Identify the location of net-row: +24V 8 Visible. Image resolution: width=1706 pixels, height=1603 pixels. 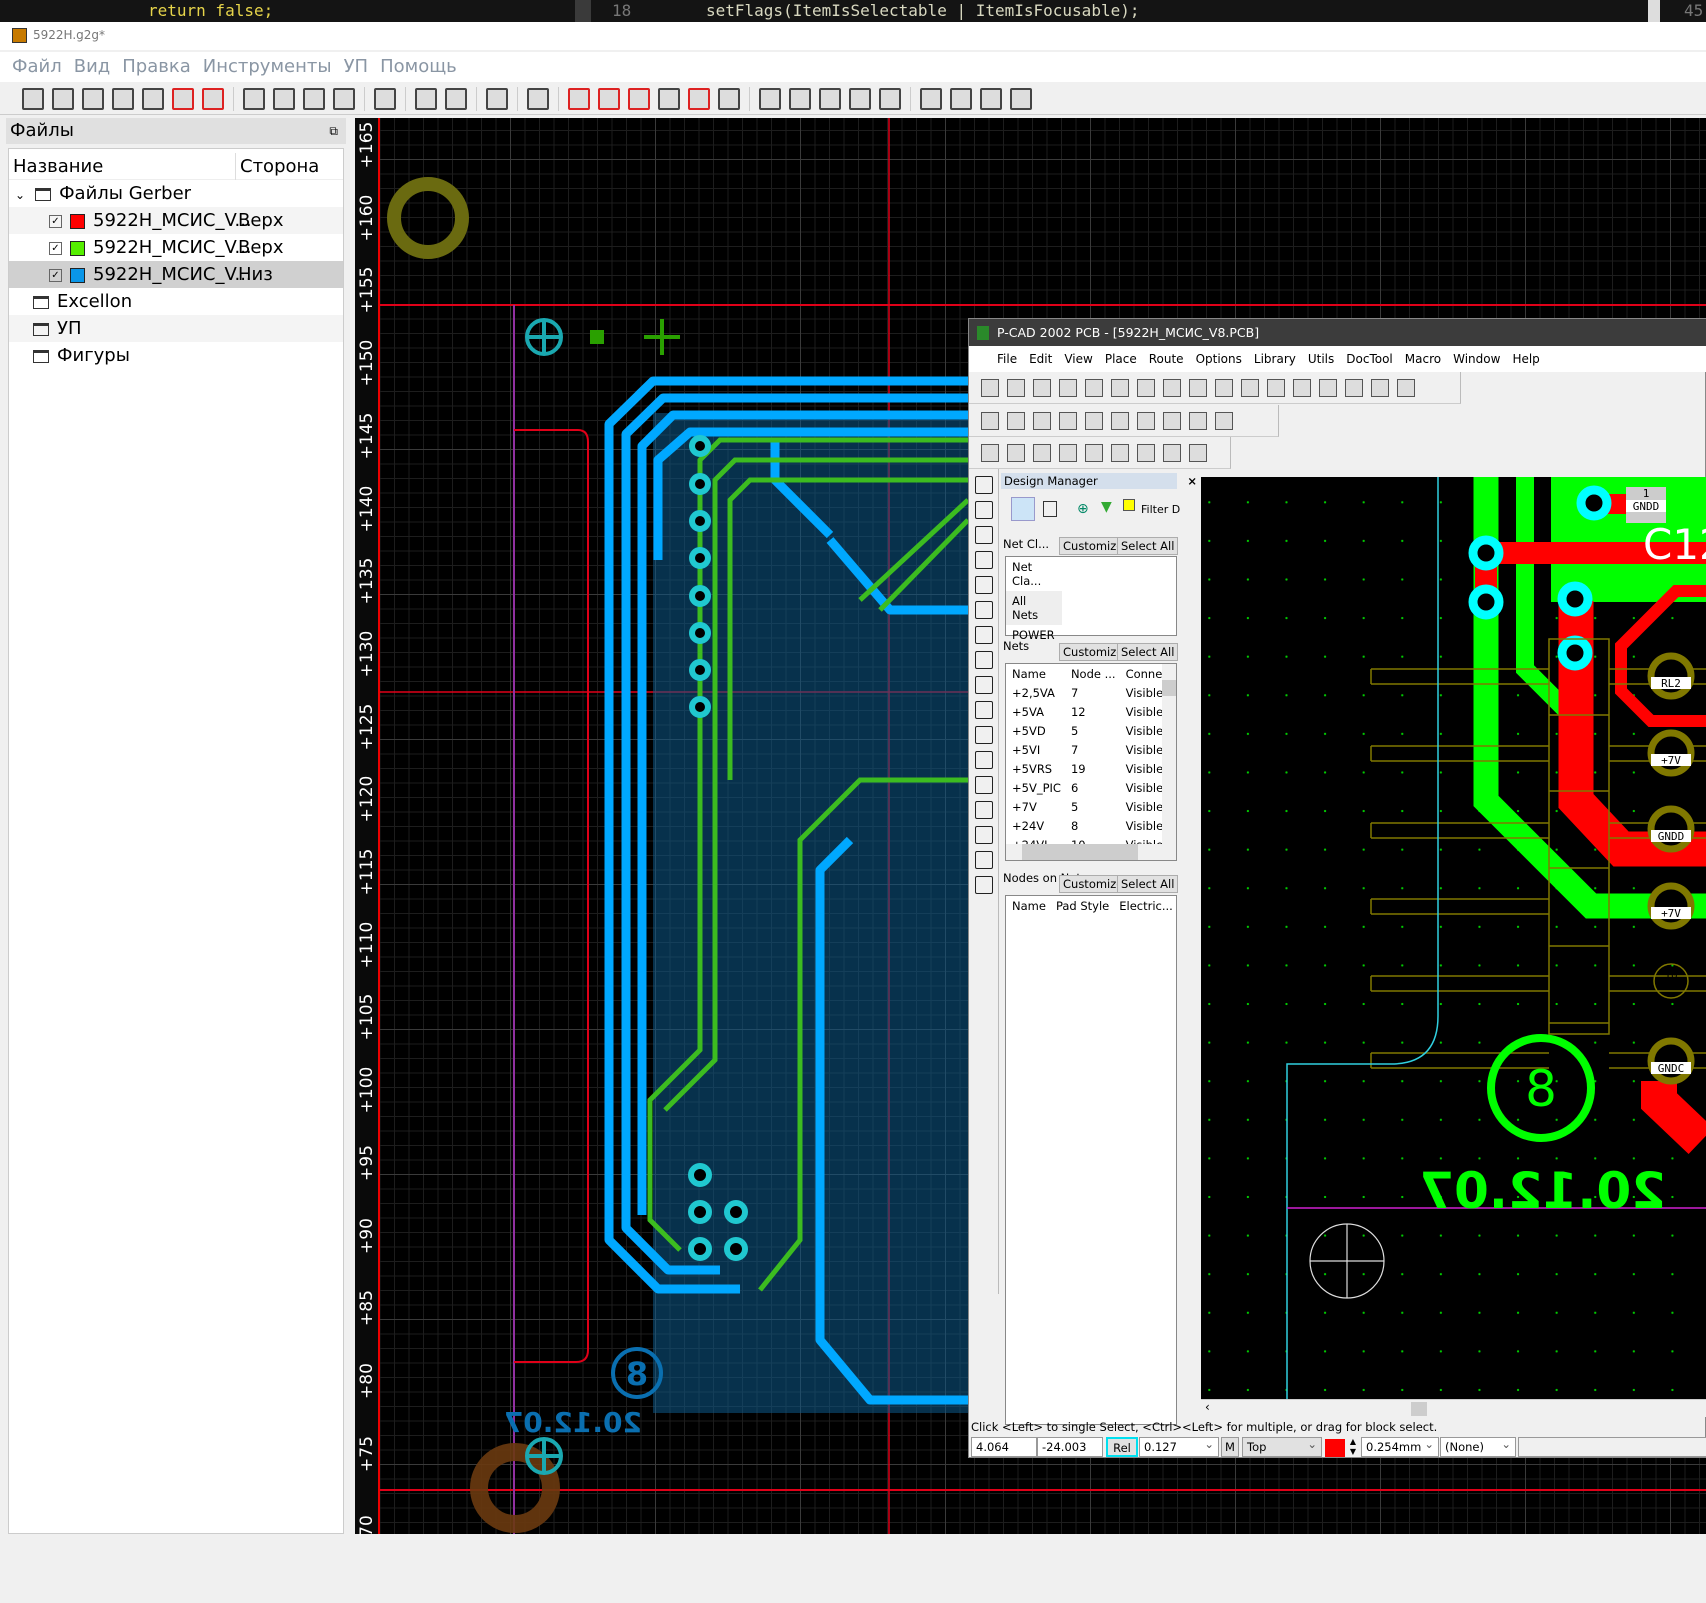
(1091, 825).